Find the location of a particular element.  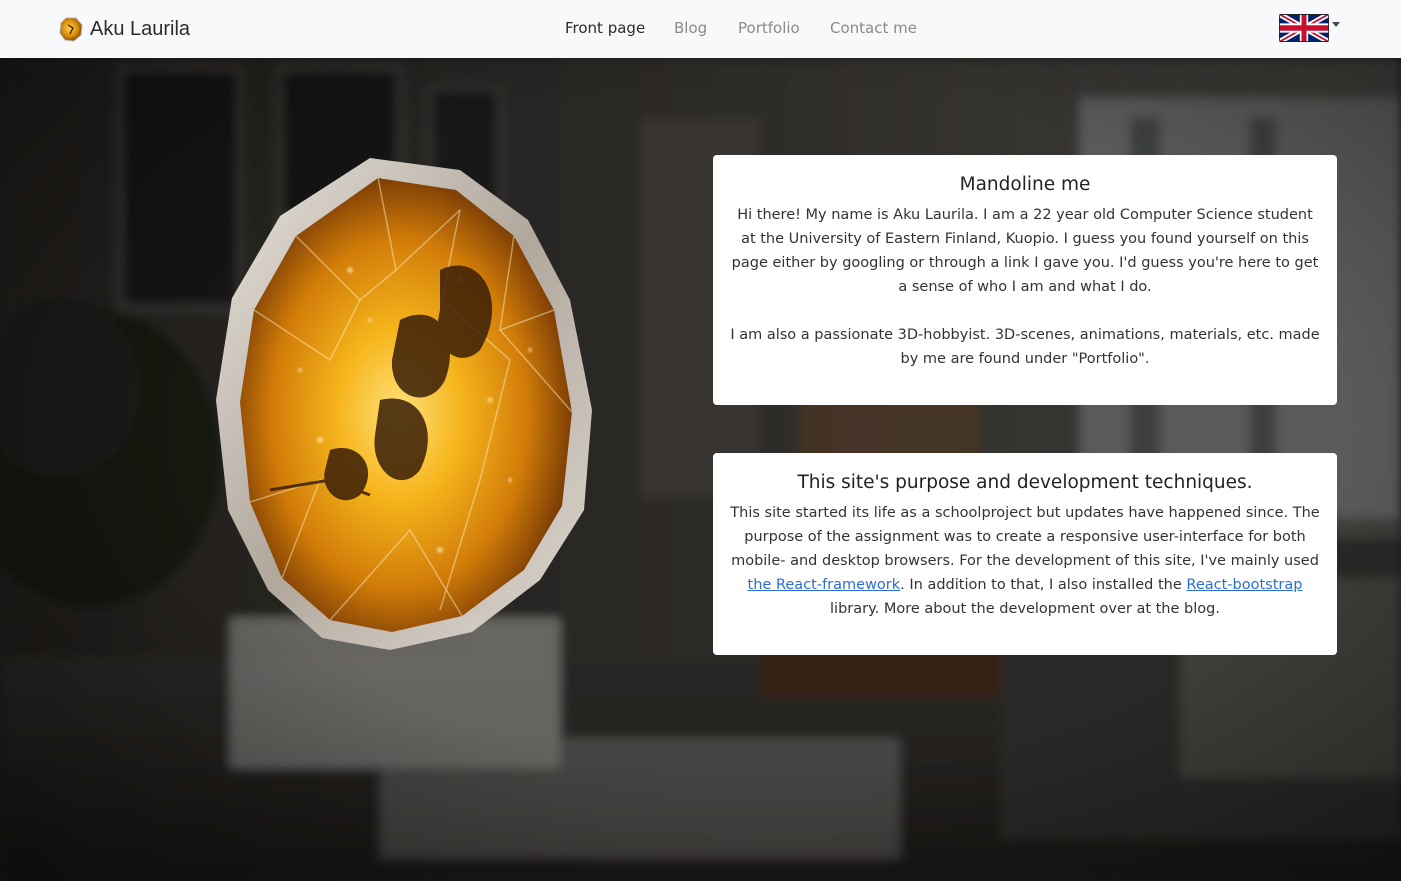

amber-render is located at coordinates (404, 404).